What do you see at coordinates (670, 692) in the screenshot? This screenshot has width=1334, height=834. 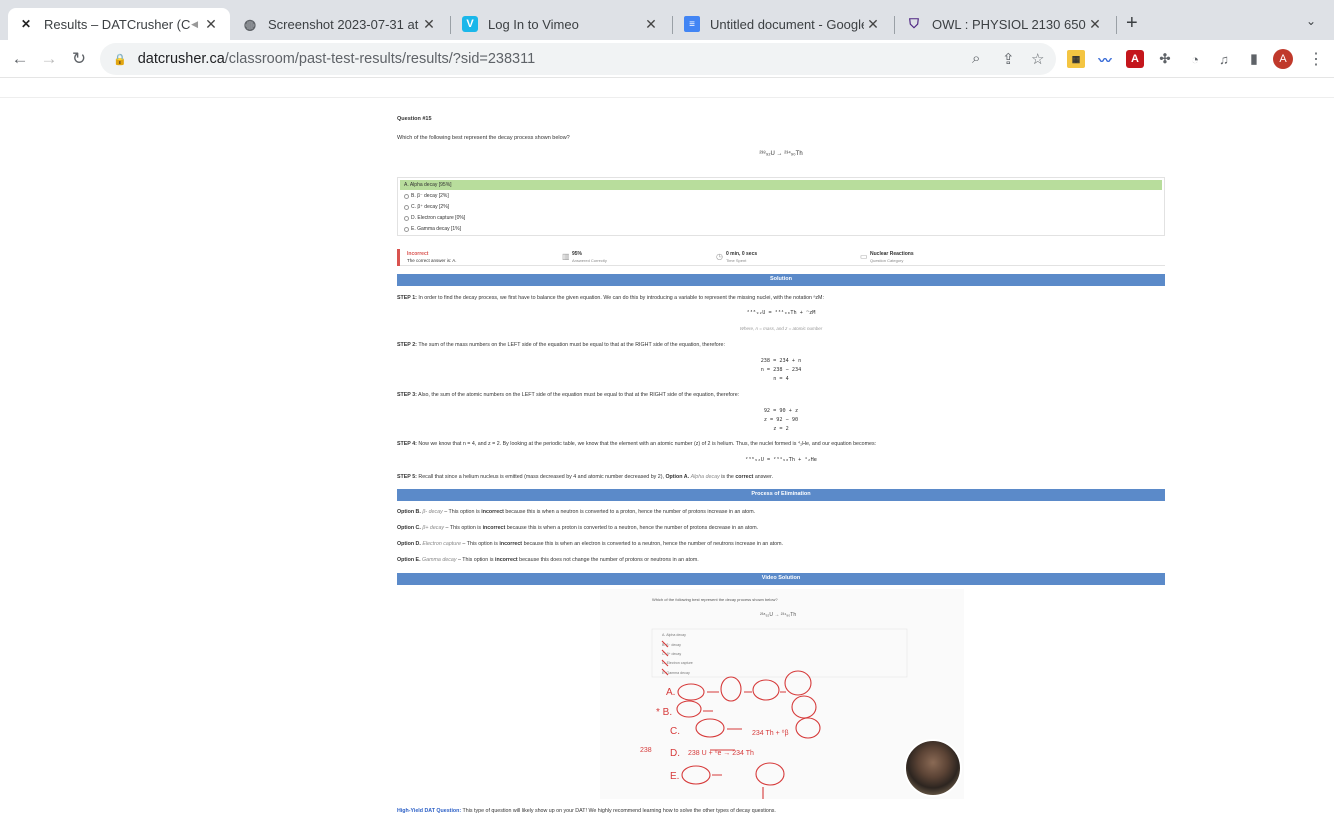 I see `svg-text: A.` at bounding box center [670, 692].